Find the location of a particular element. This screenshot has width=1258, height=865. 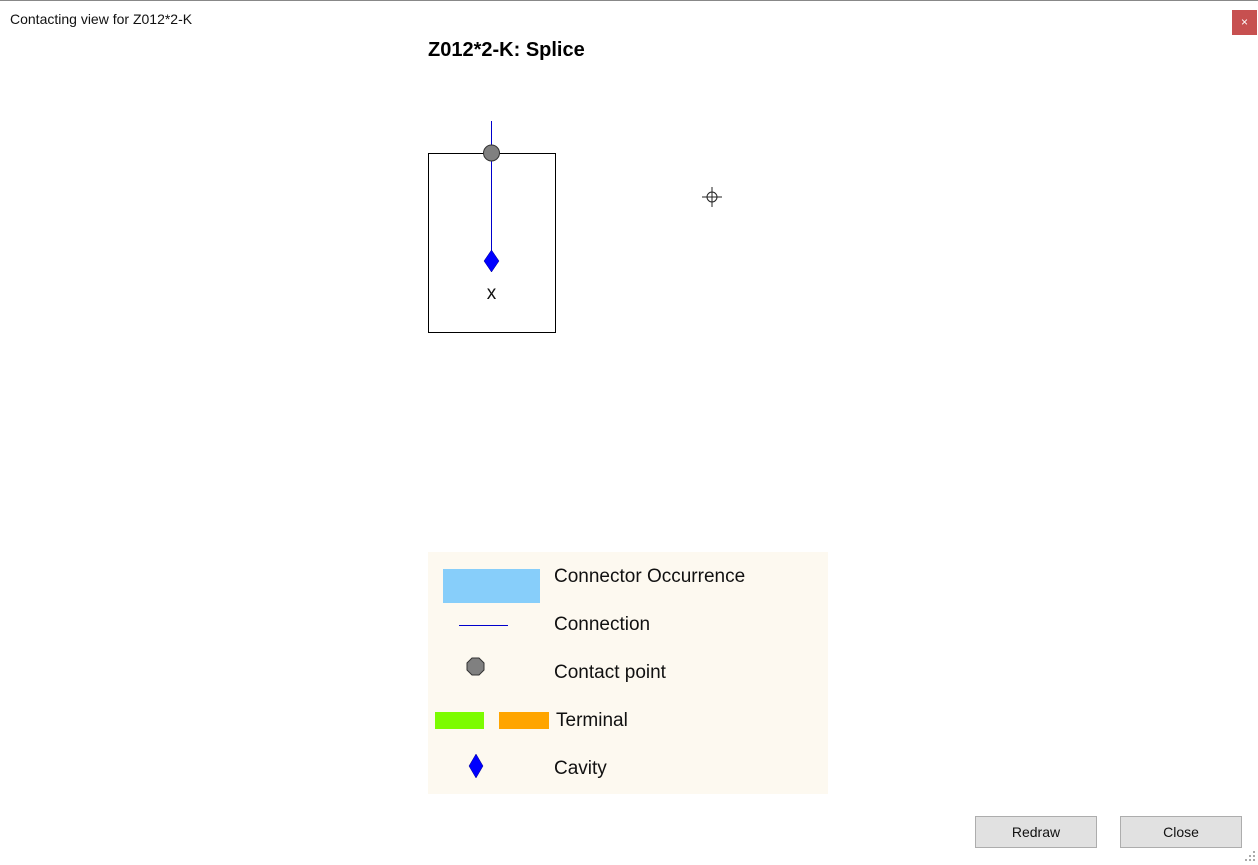

legend-label-cavity: Cavity is located at coordinates (580, 768).